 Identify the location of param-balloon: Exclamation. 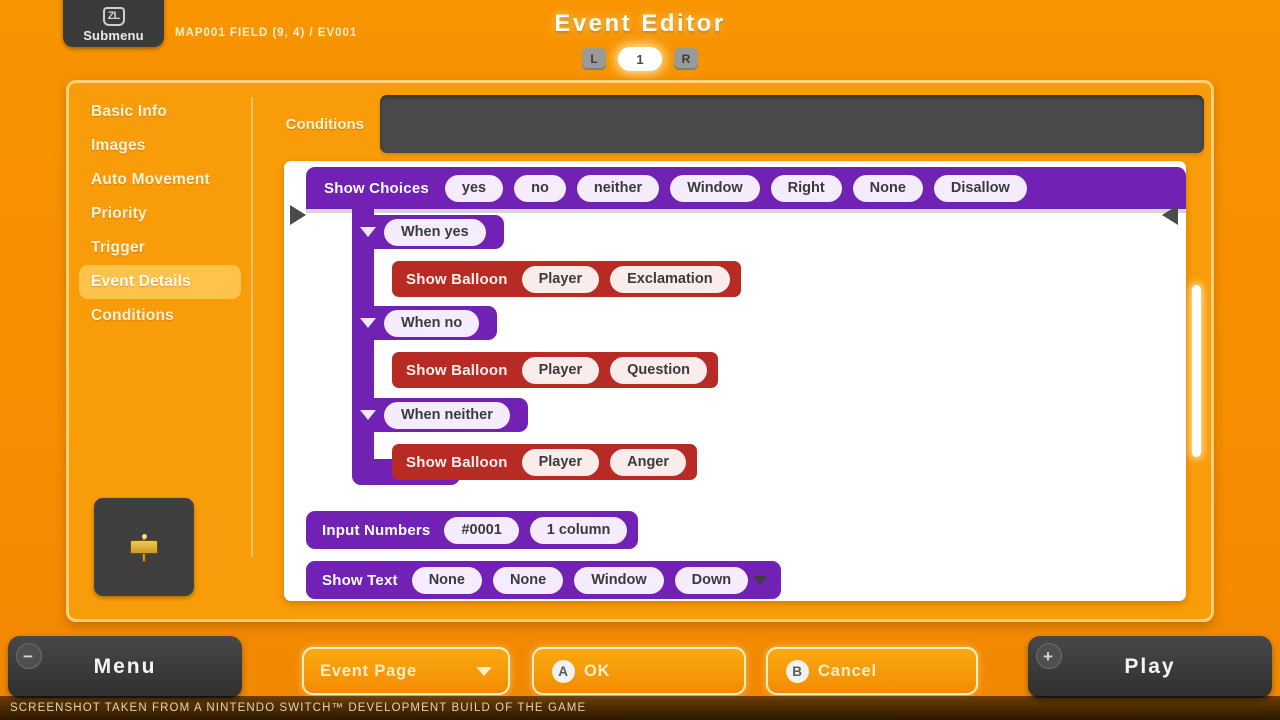
(670, 279).